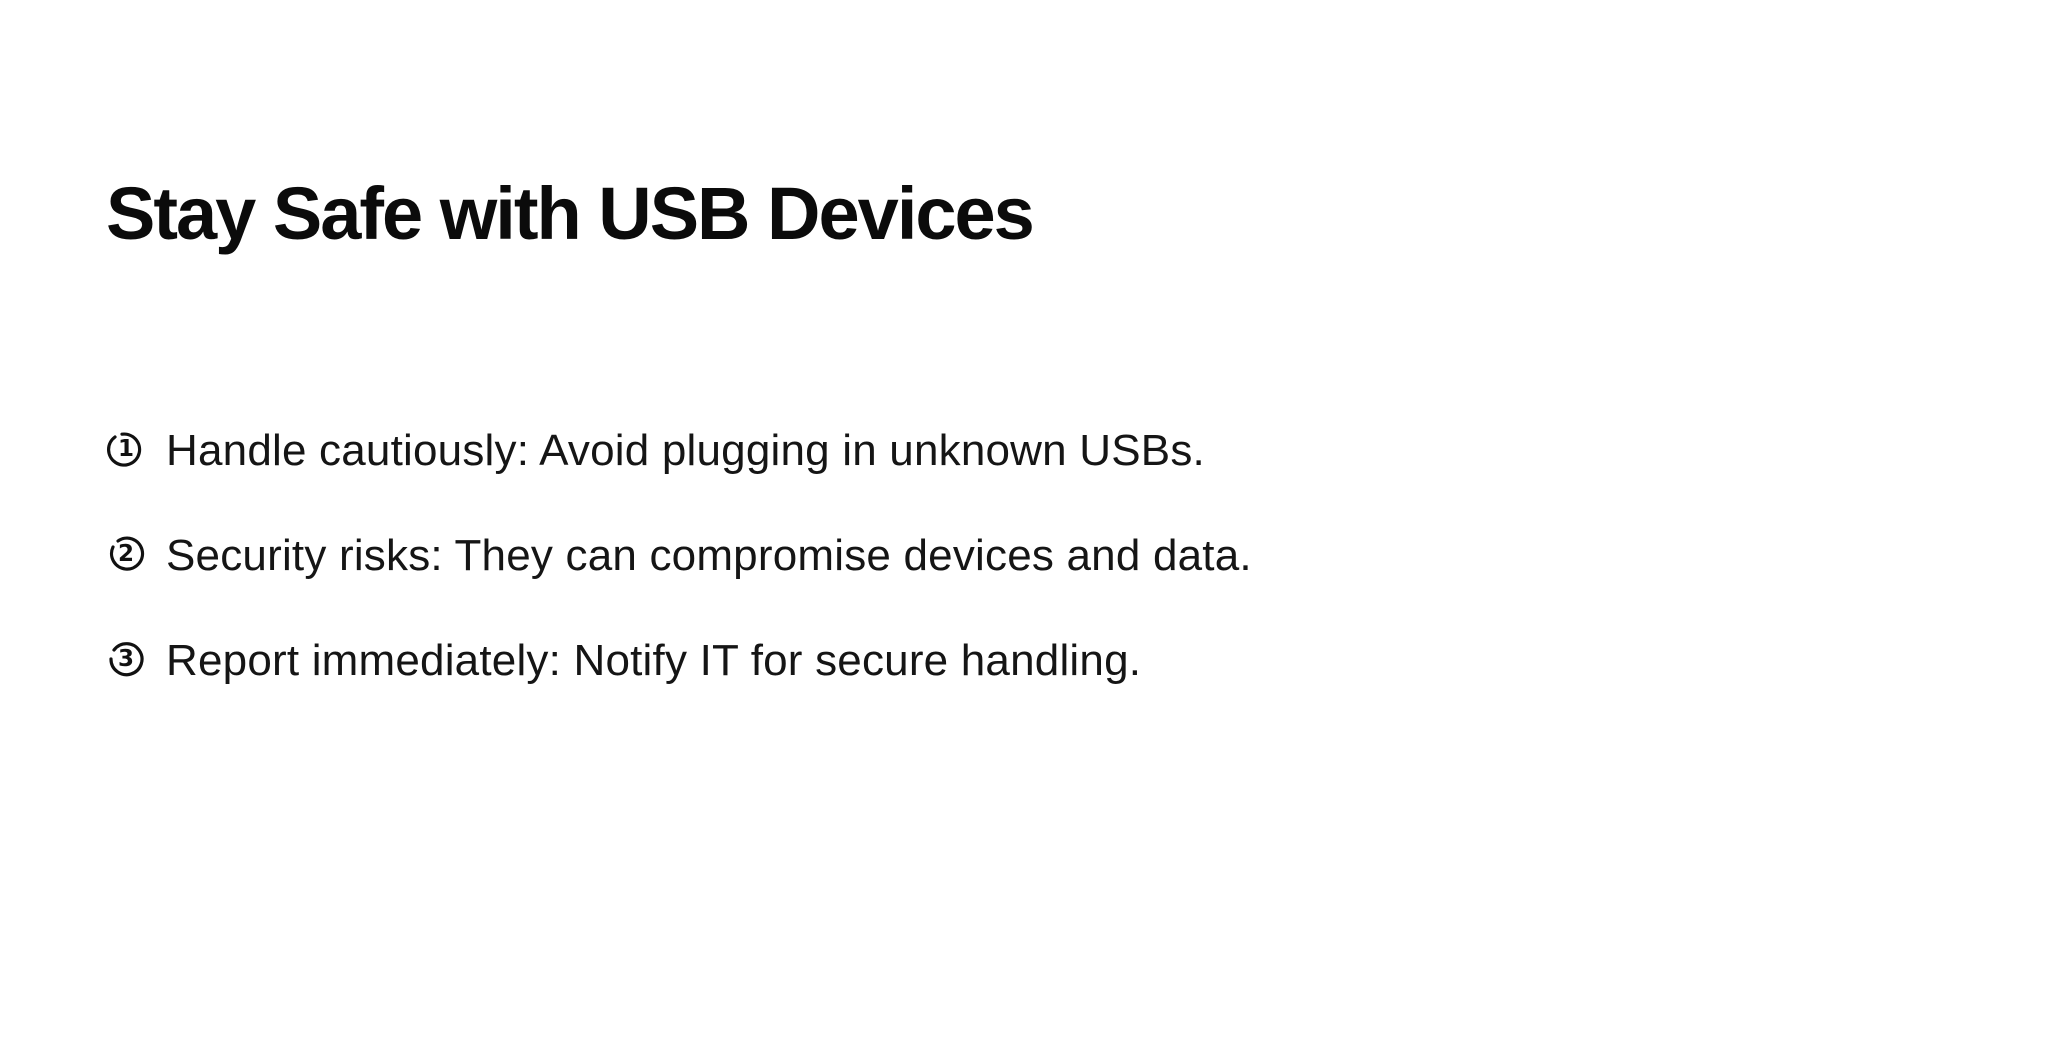 The height and width of the screenshot is (1055, 2048). I want to click on circled-number-3-icon: 3, so click(126, 659).